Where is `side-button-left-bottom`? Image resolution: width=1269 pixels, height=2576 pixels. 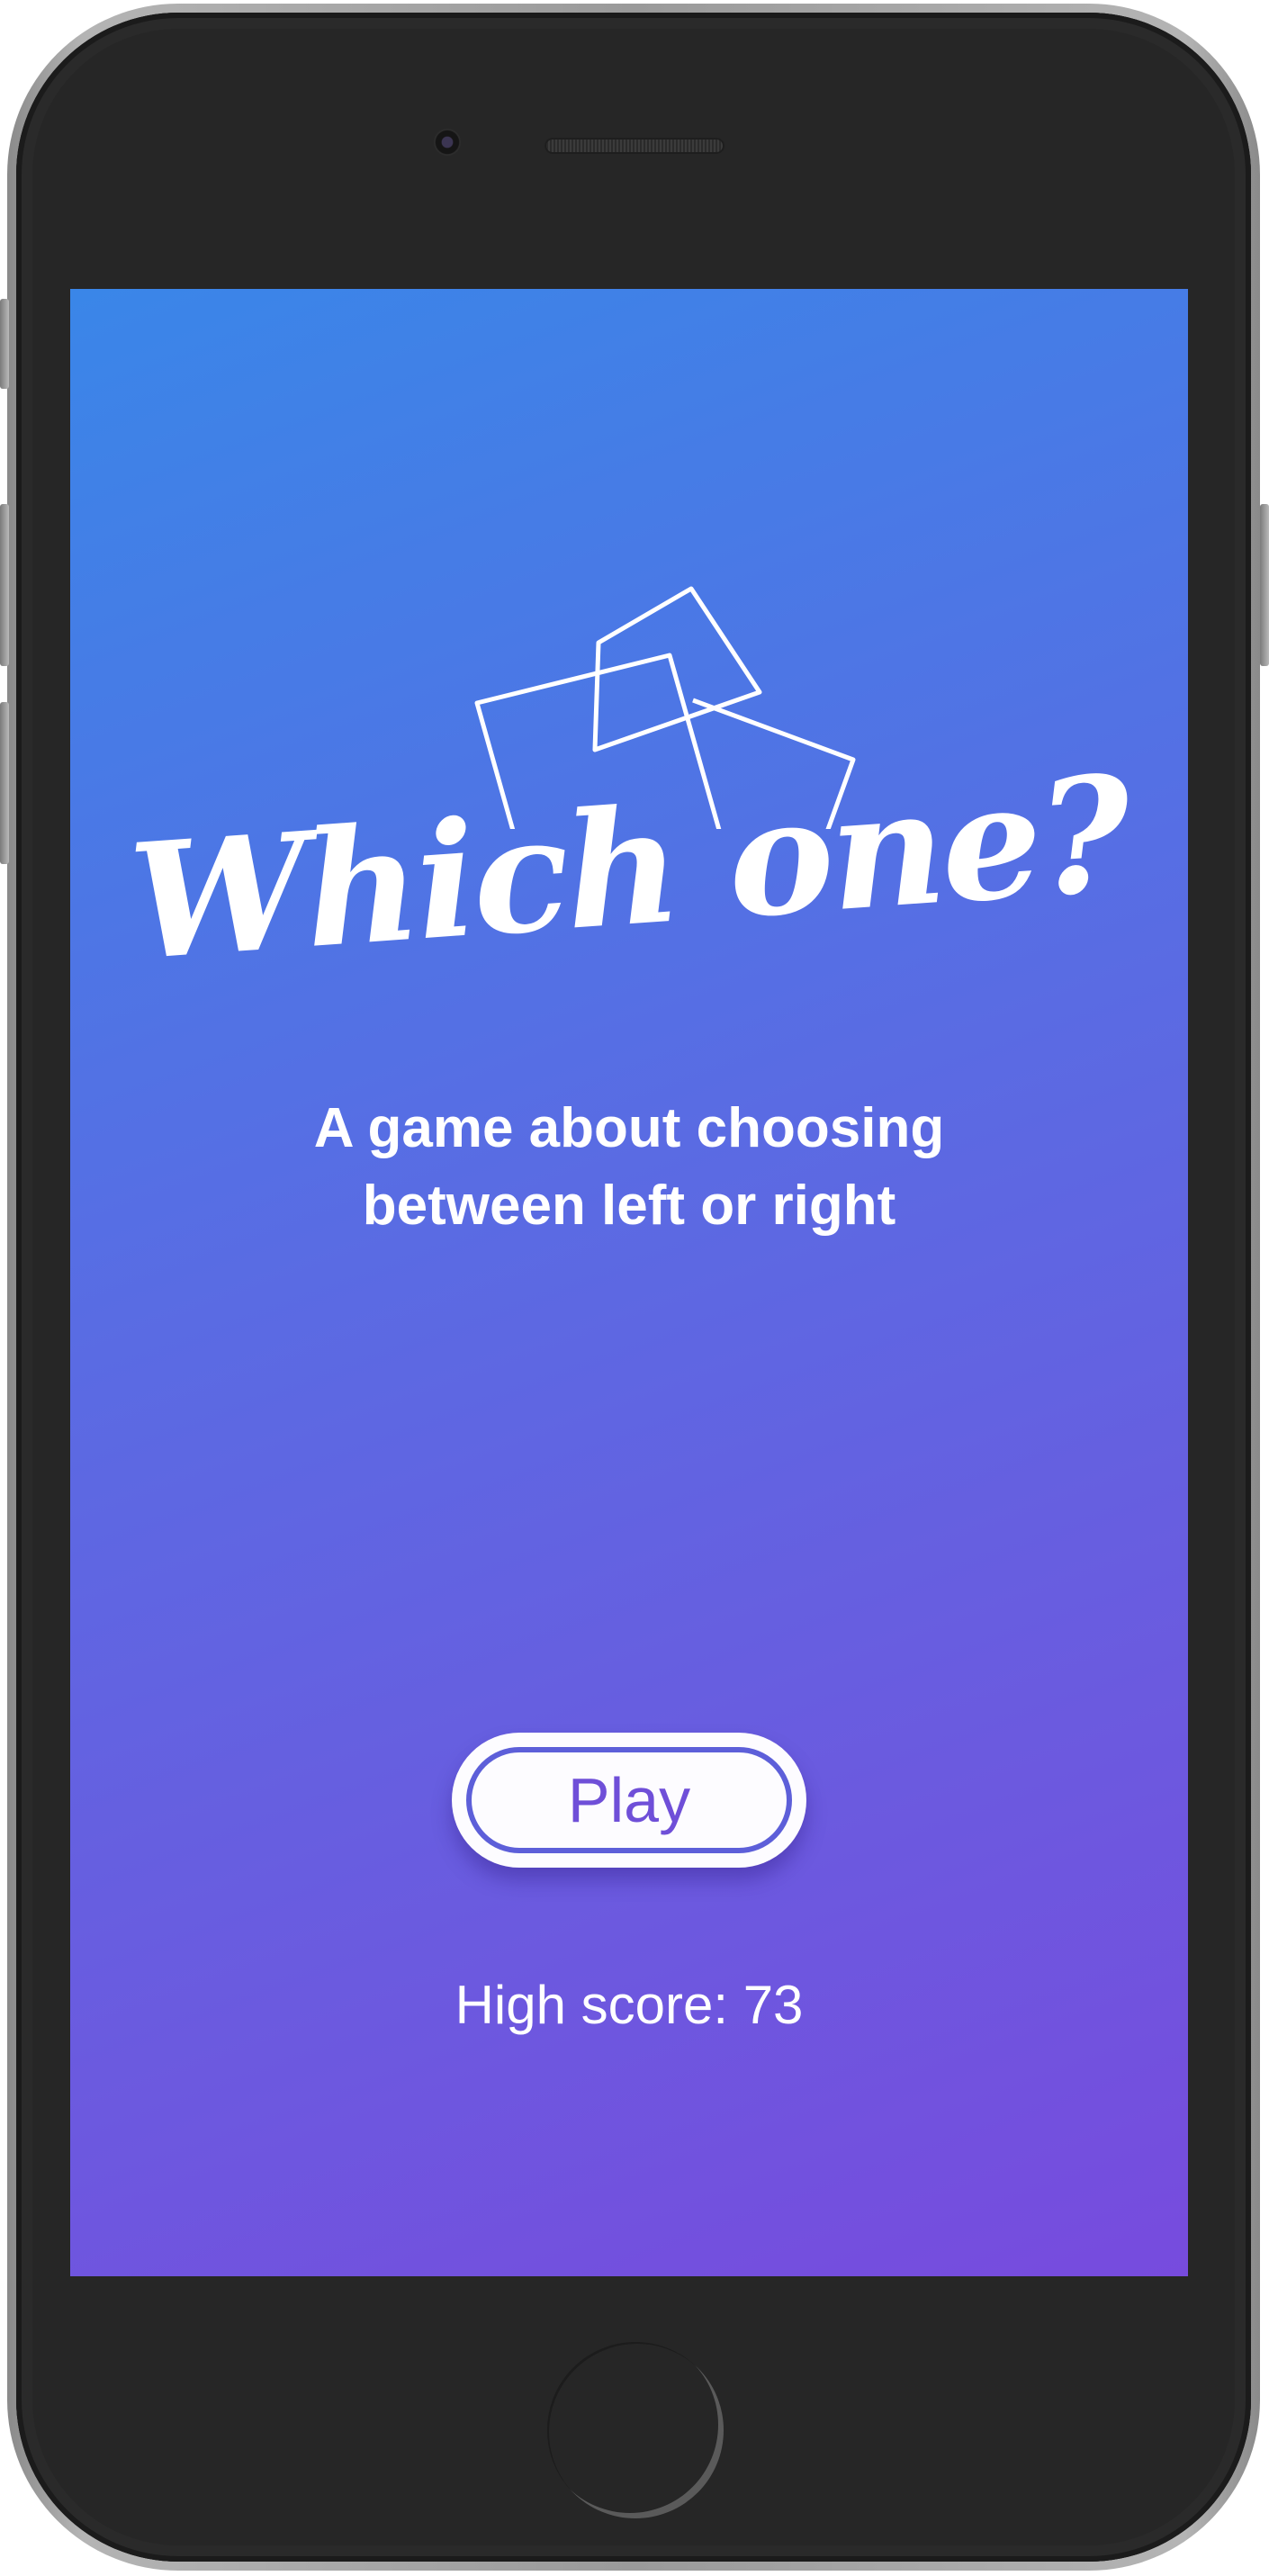
side-button-left-bottom is located at coordinates (4, 783).